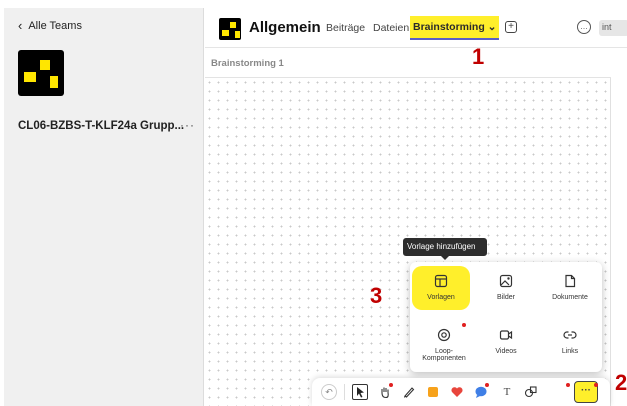  Describe the element at coordinates (441, 297) in the screenshot. I see `menu-item-label: Vorlagen` at that location.